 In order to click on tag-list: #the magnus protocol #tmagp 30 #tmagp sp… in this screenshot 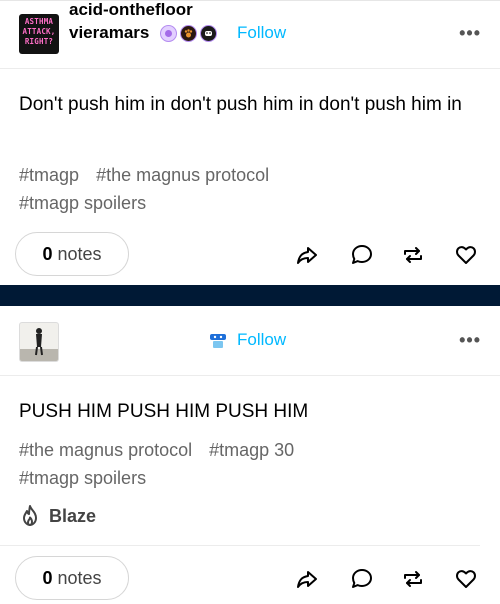, I will do `click(249, 464)`.